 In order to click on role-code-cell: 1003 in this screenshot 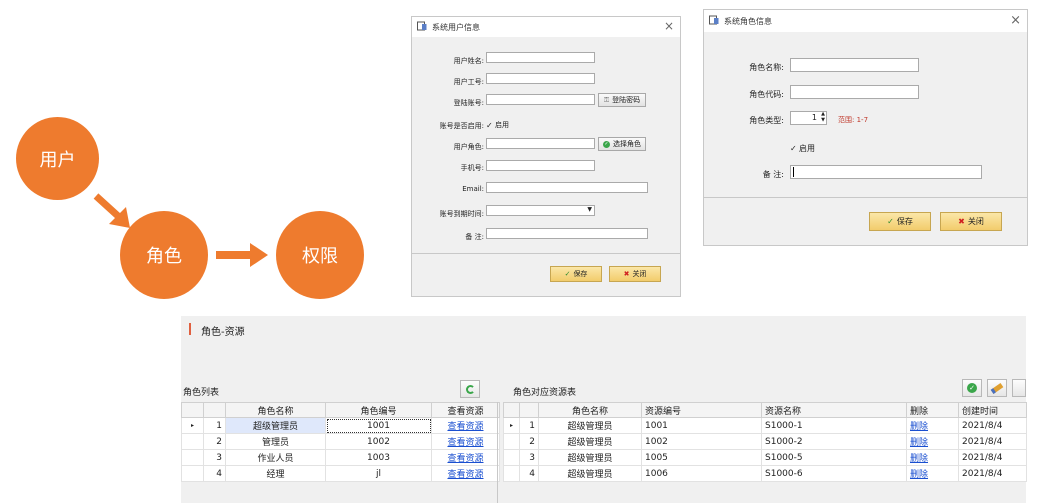, I will do `click(378, 457)`.